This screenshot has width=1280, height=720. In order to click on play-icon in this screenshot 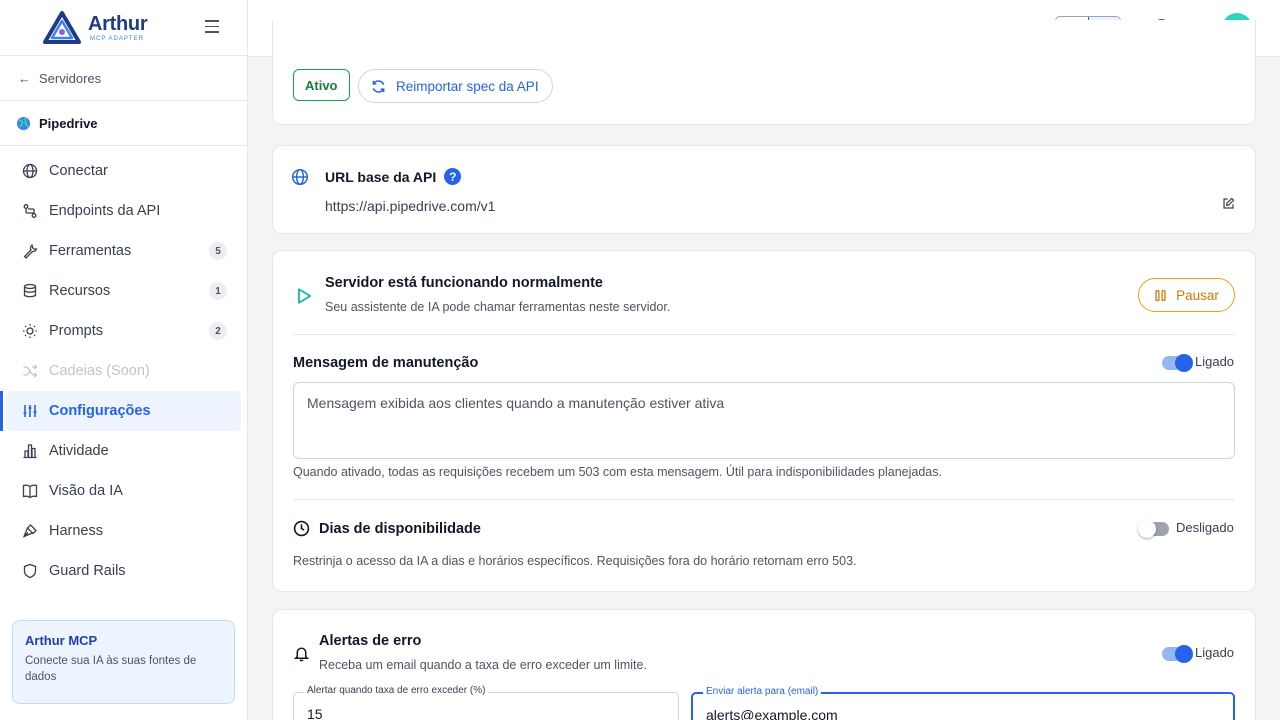, I will do `click(305, 296)`.